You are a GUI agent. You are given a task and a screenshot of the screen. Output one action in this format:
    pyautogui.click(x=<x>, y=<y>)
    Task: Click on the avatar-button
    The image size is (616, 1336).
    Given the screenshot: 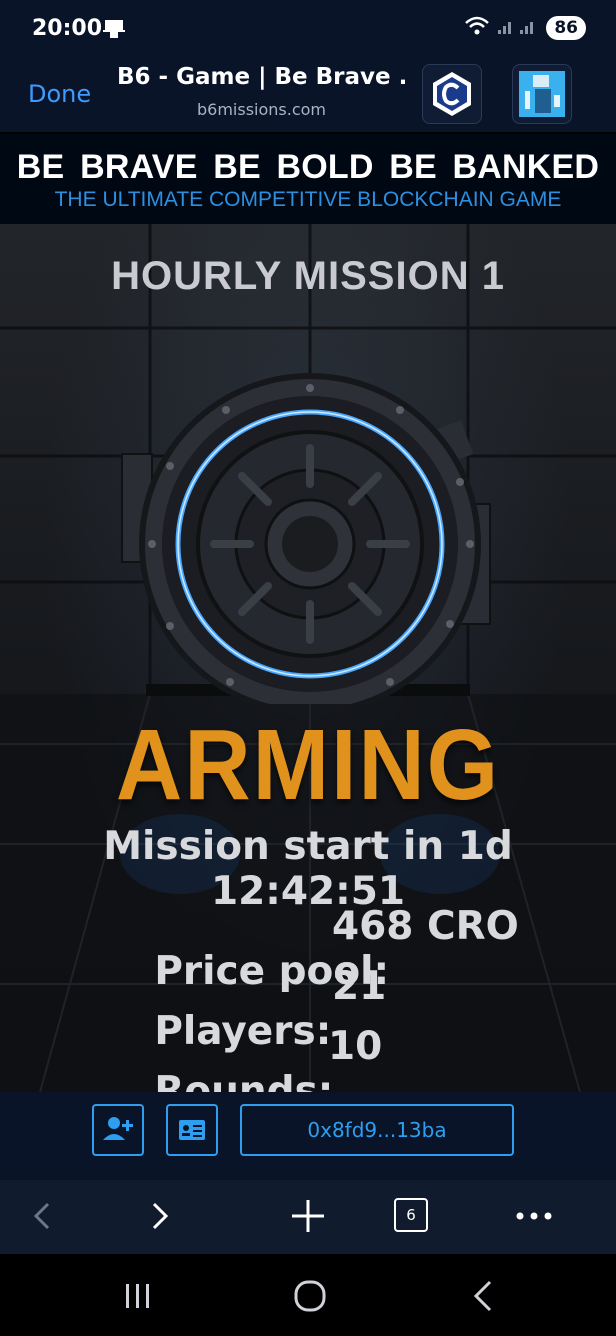 What is the action you would take?
    pyautogui.click(x=542, y=94)
    